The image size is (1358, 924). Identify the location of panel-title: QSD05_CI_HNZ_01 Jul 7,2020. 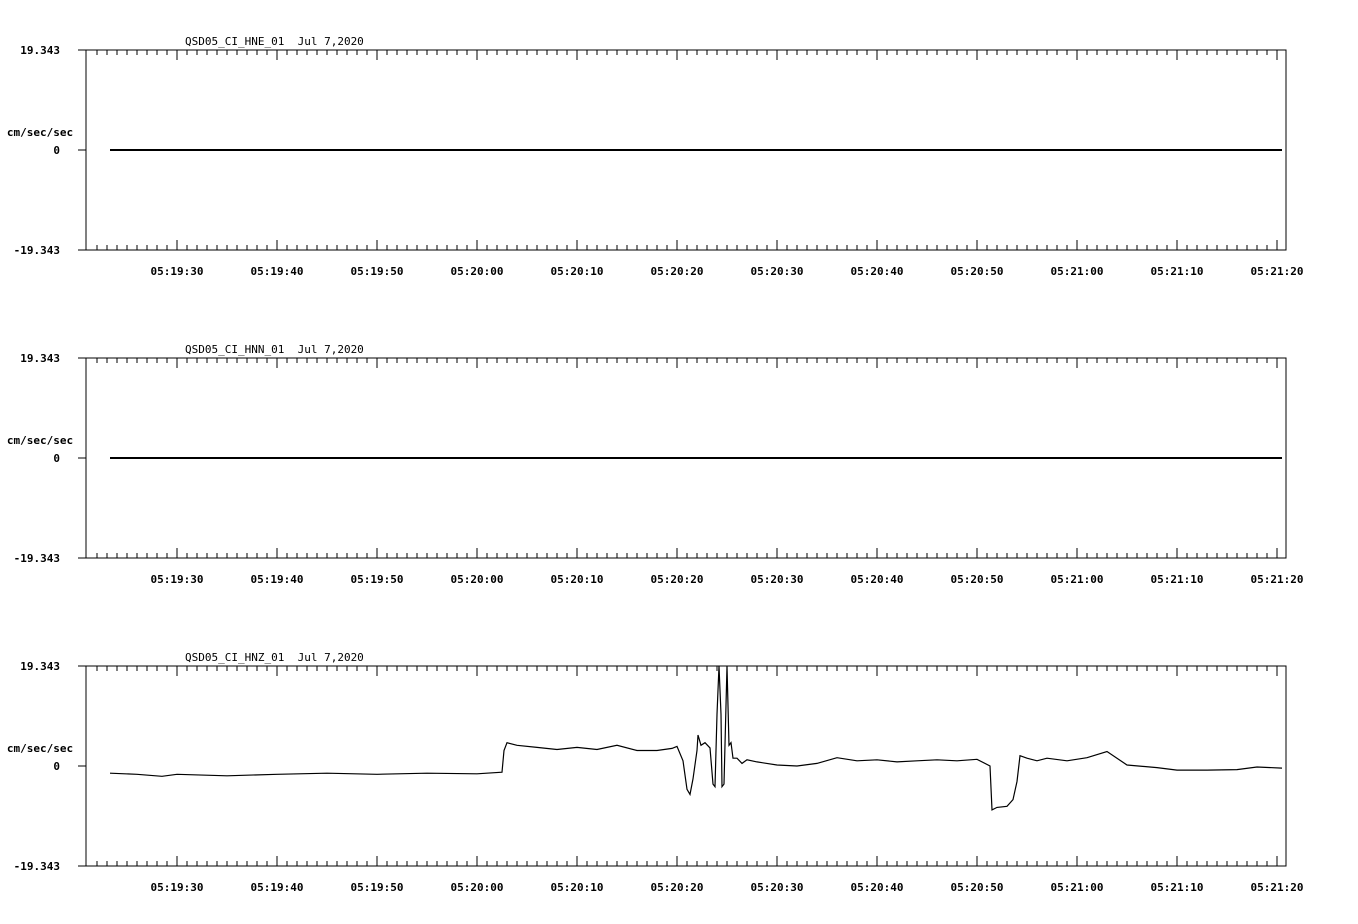
(274, 657).